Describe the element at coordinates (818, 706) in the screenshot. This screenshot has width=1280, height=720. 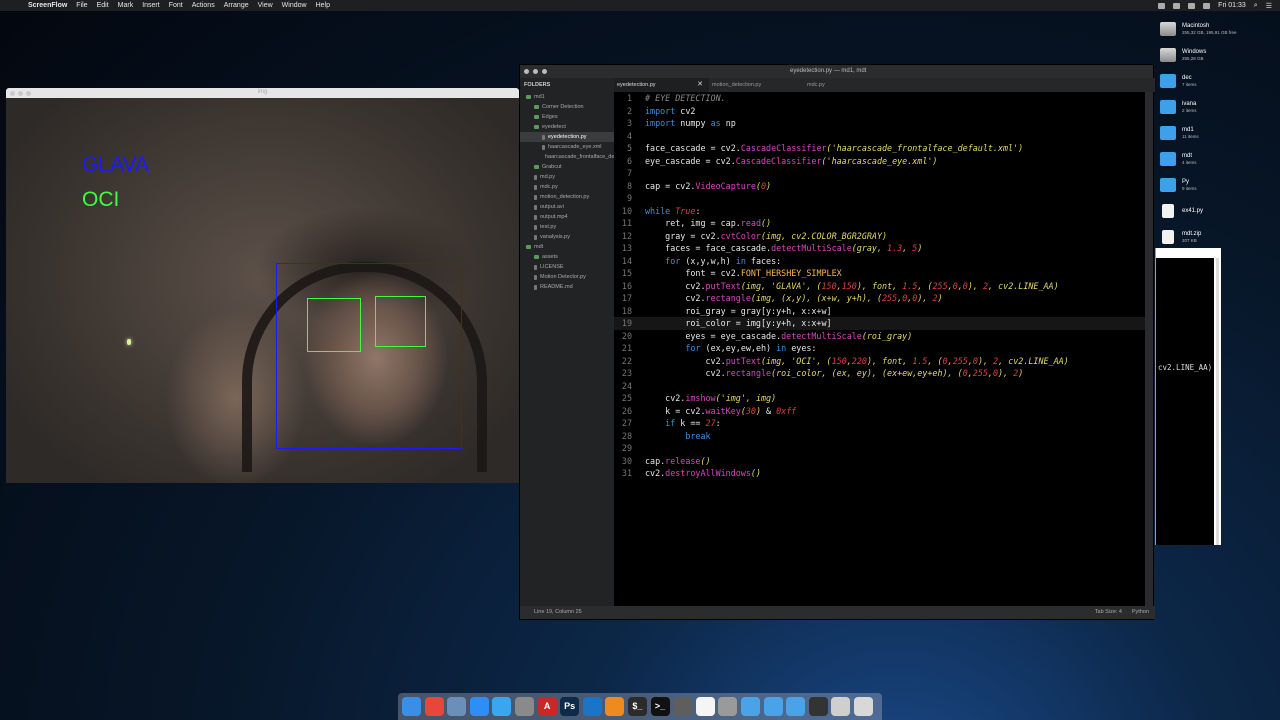
I see `screenshot-icon` at that location.